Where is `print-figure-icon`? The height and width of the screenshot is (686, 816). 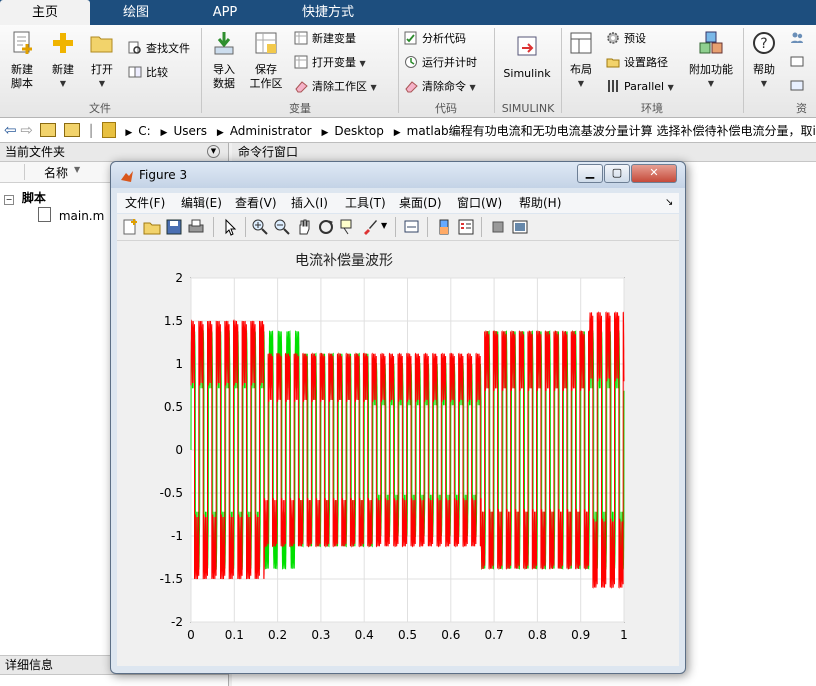 print-figure-icon is located at coordinates (196, 227).